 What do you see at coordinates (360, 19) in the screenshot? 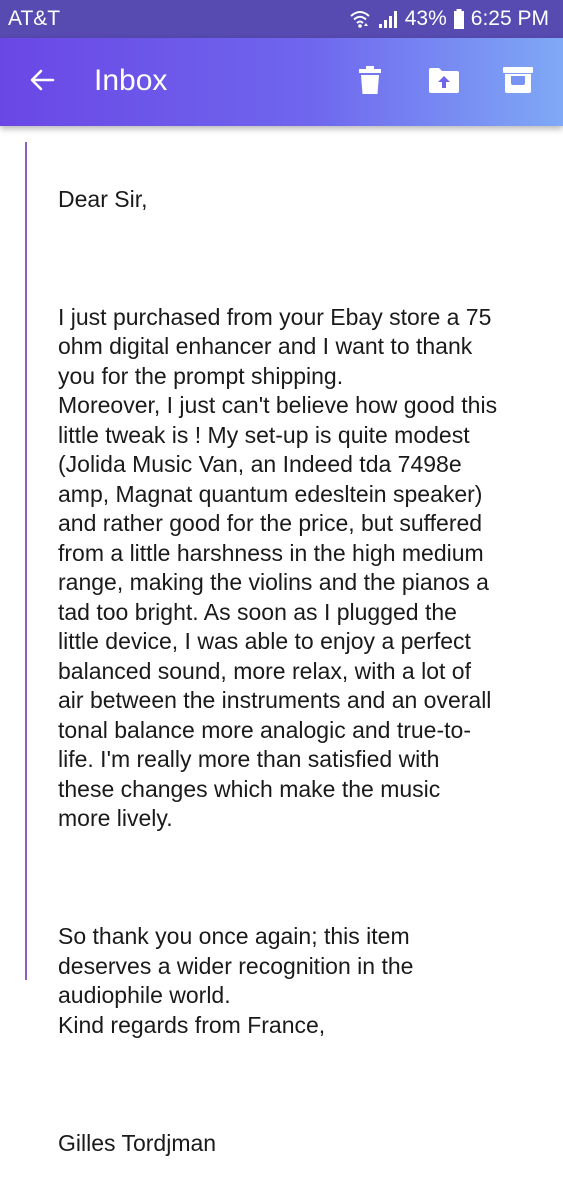
I see `wifi-icon` at bounding box center [360, 19].